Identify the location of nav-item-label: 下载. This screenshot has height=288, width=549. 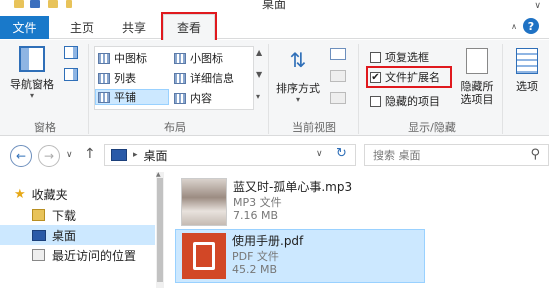
(64, 215).